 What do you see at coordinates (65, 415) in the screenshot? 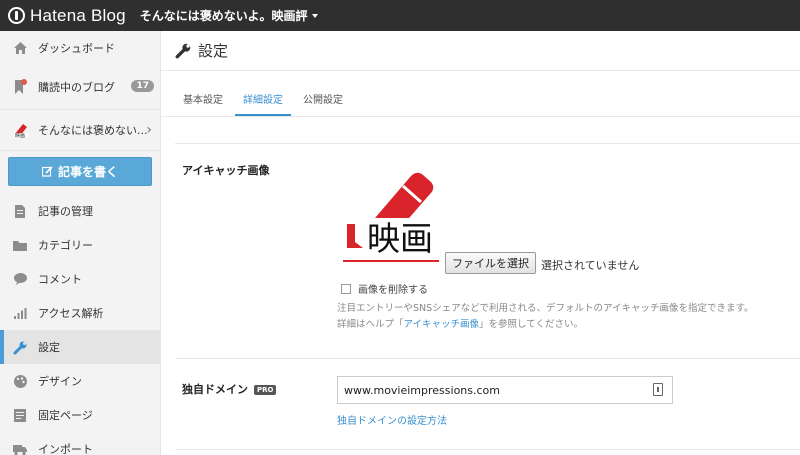
I see `sidebar-item-label: 固定ページ` at bounding box center [65, 415].